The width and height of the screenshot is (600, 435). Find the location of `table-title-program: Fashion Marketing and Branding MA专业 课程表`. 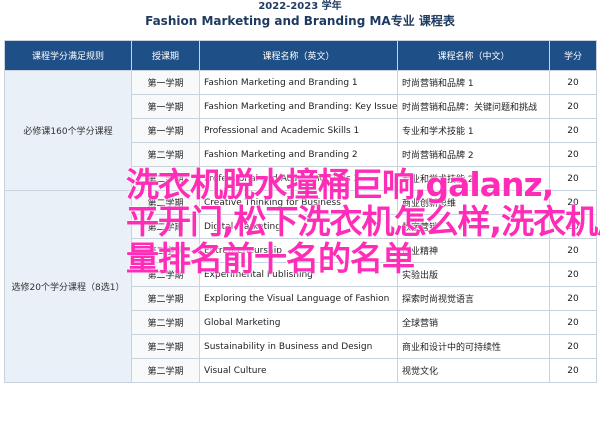

table-title-program: Fashion Marketing and Branding MA专业 课程表 is located at coordinates (300, 21).